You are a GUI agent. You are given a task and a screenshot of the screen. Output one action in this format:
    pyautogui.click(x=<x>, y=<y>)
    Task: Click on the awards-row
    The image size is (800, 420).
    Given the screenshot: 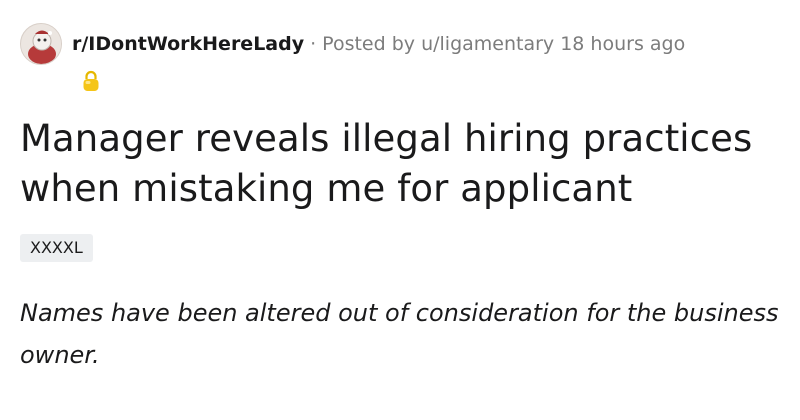 What is the action you would take?
    pyautogui.click(x=400, y=81)
    